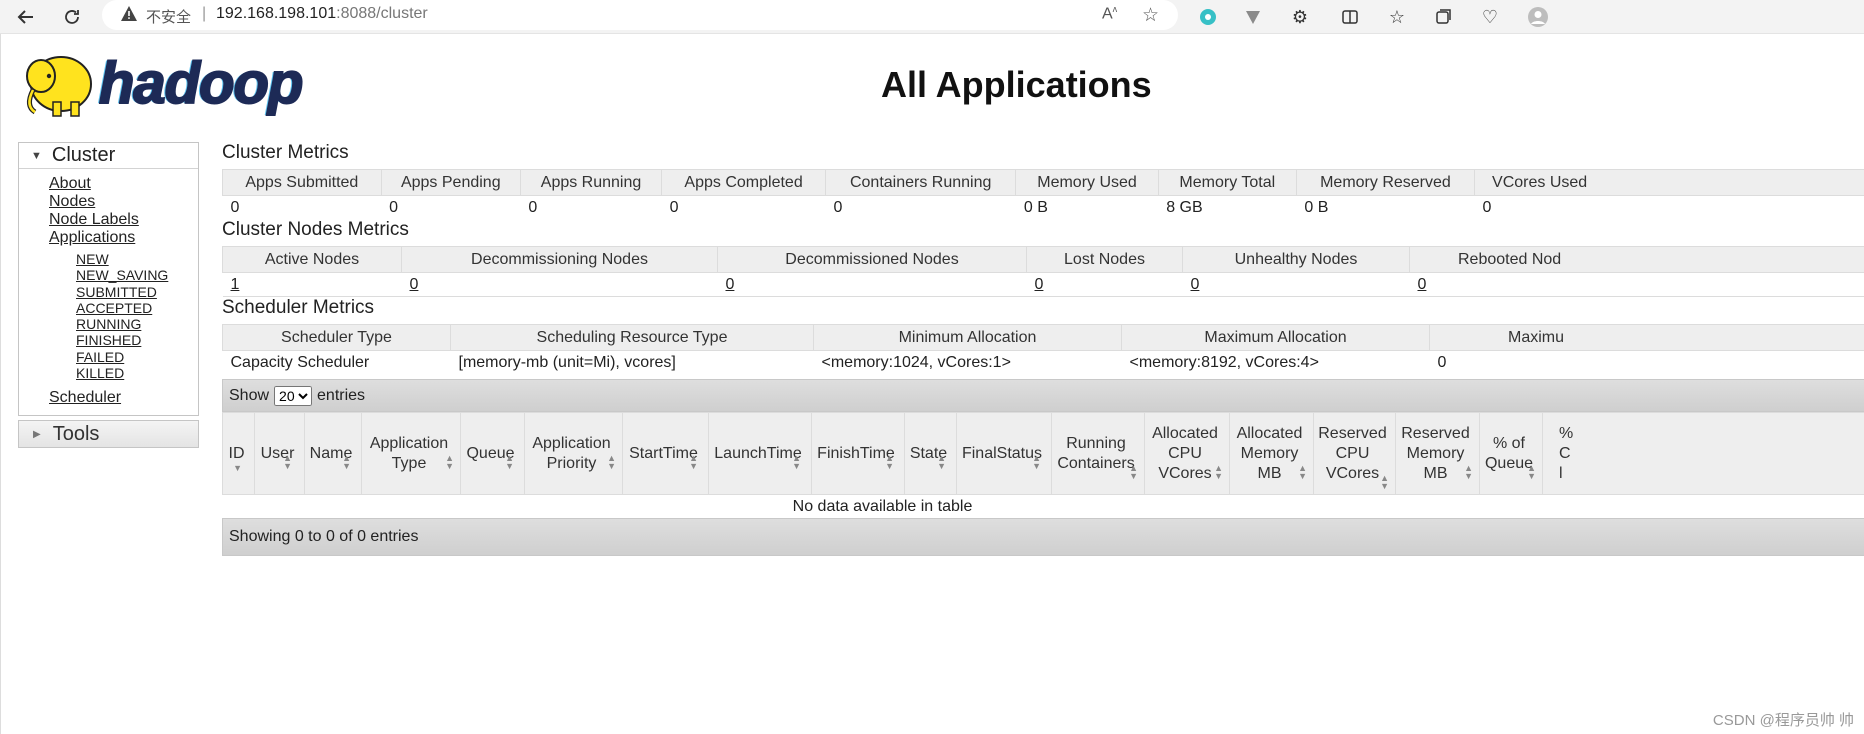  Describe the element at coordinates (137, 259) in the screenshot. I see `state-new-link: NEW` at that location.